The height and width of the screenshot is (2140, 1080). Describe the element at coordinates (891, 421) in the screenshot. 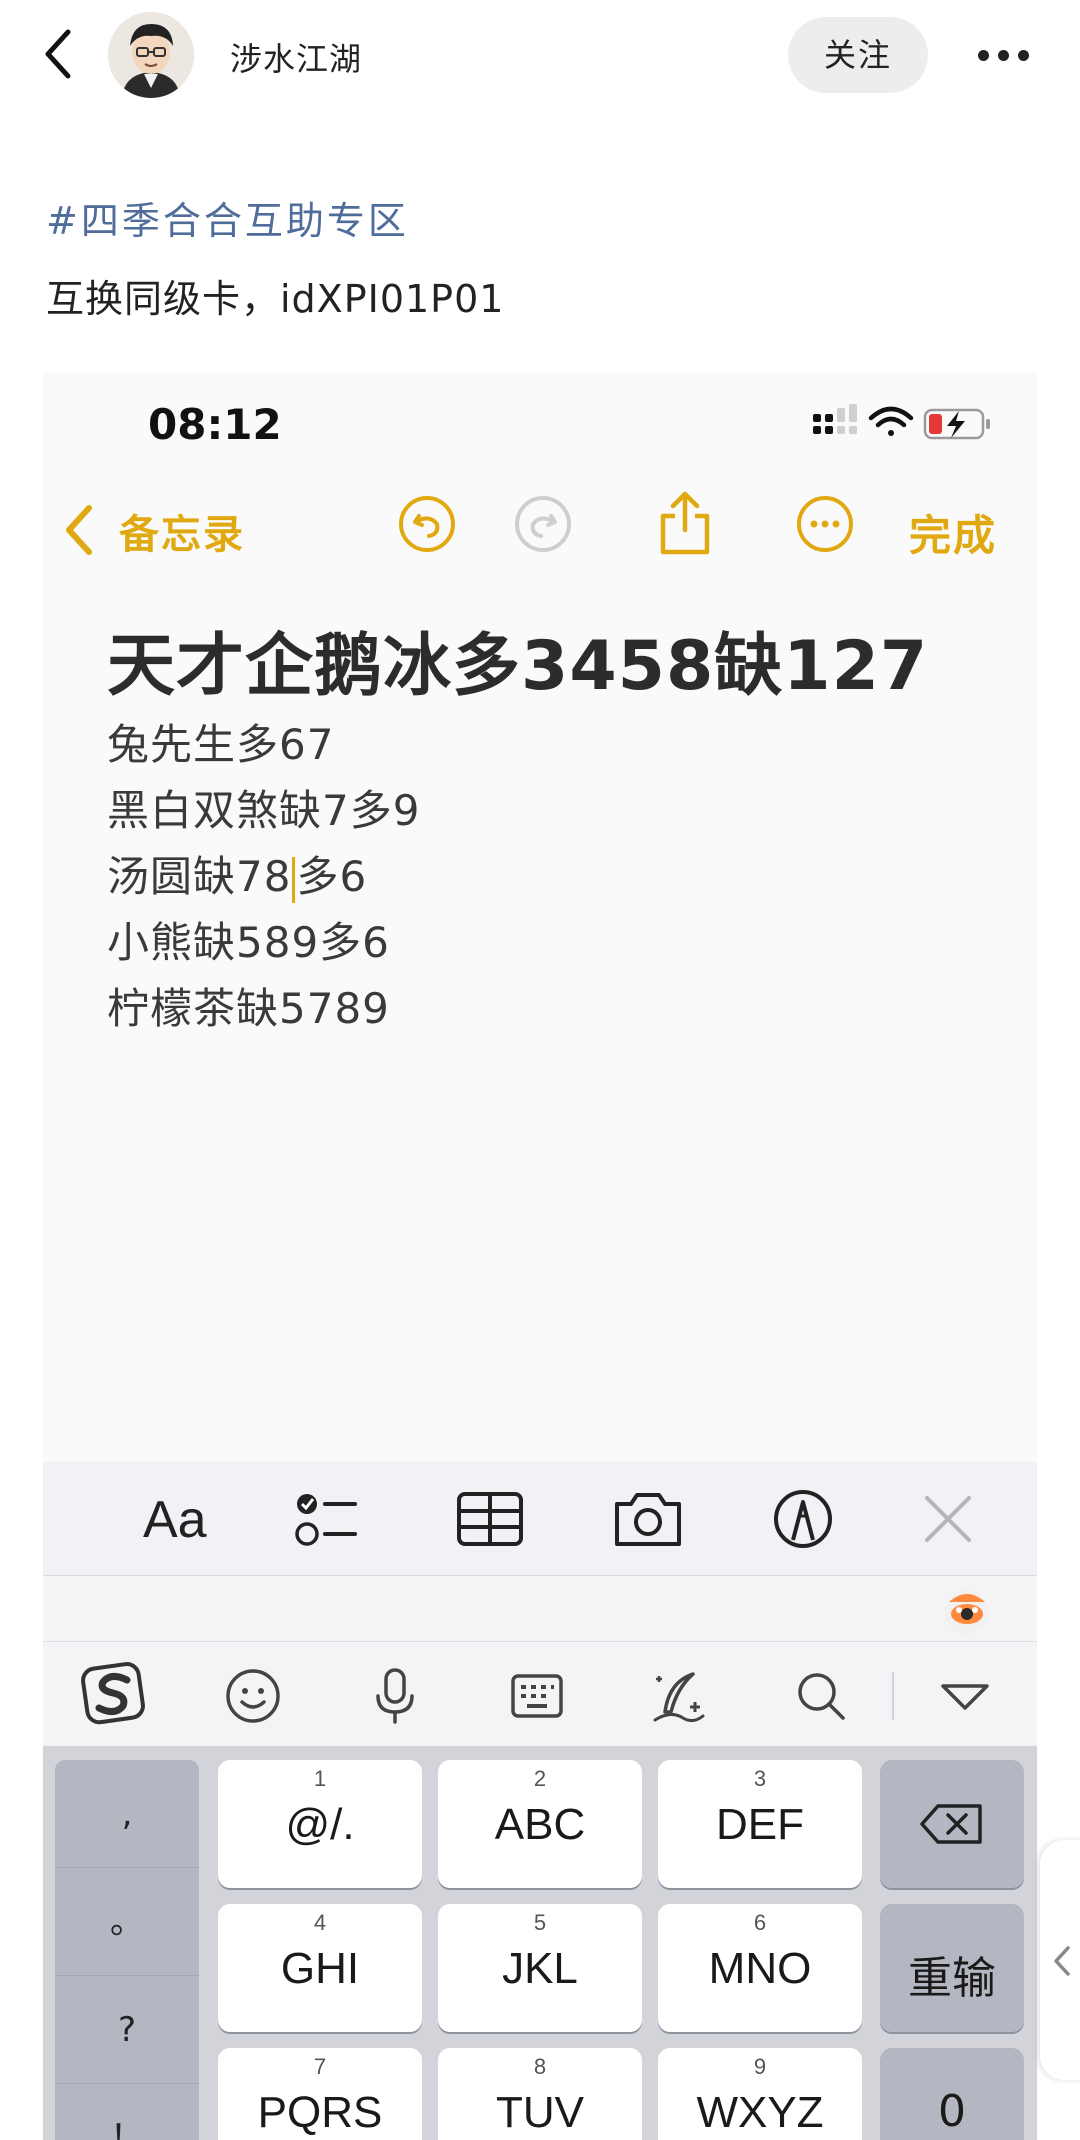

I see `wifi-icon` at that location.